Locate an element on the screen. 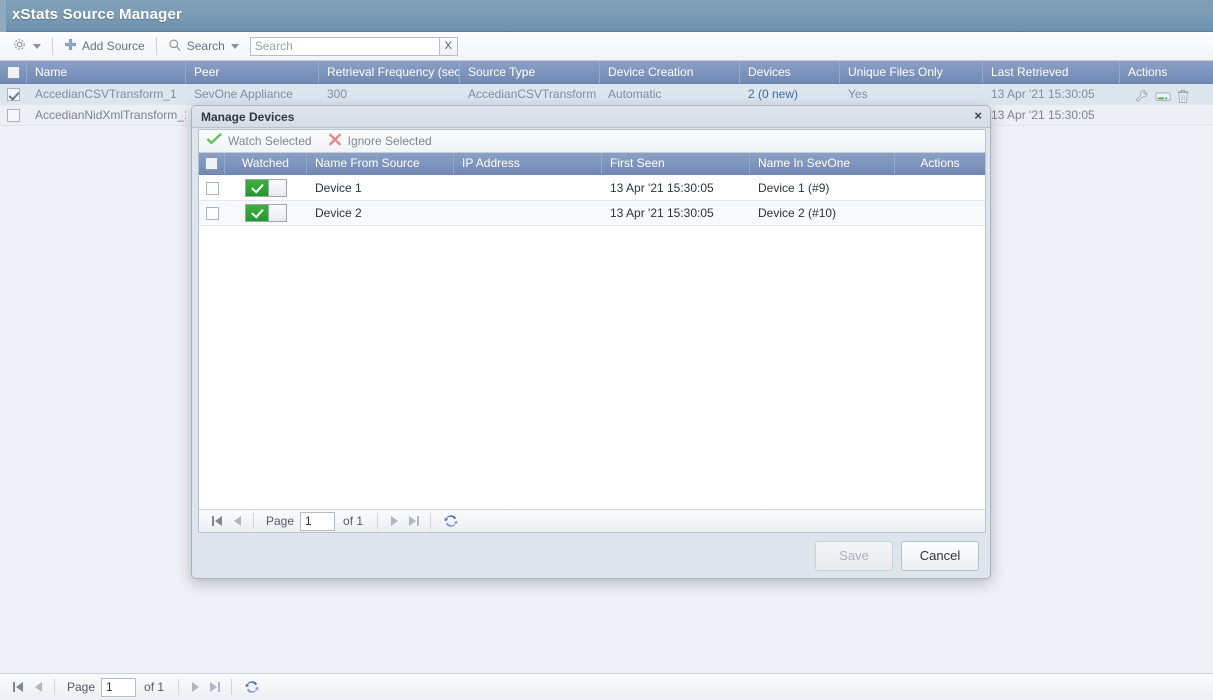 The width and height of the screenshot is (1213, 700). column-header-name-in-sevone: Name In SevOne is located at coordinates (822, 163).